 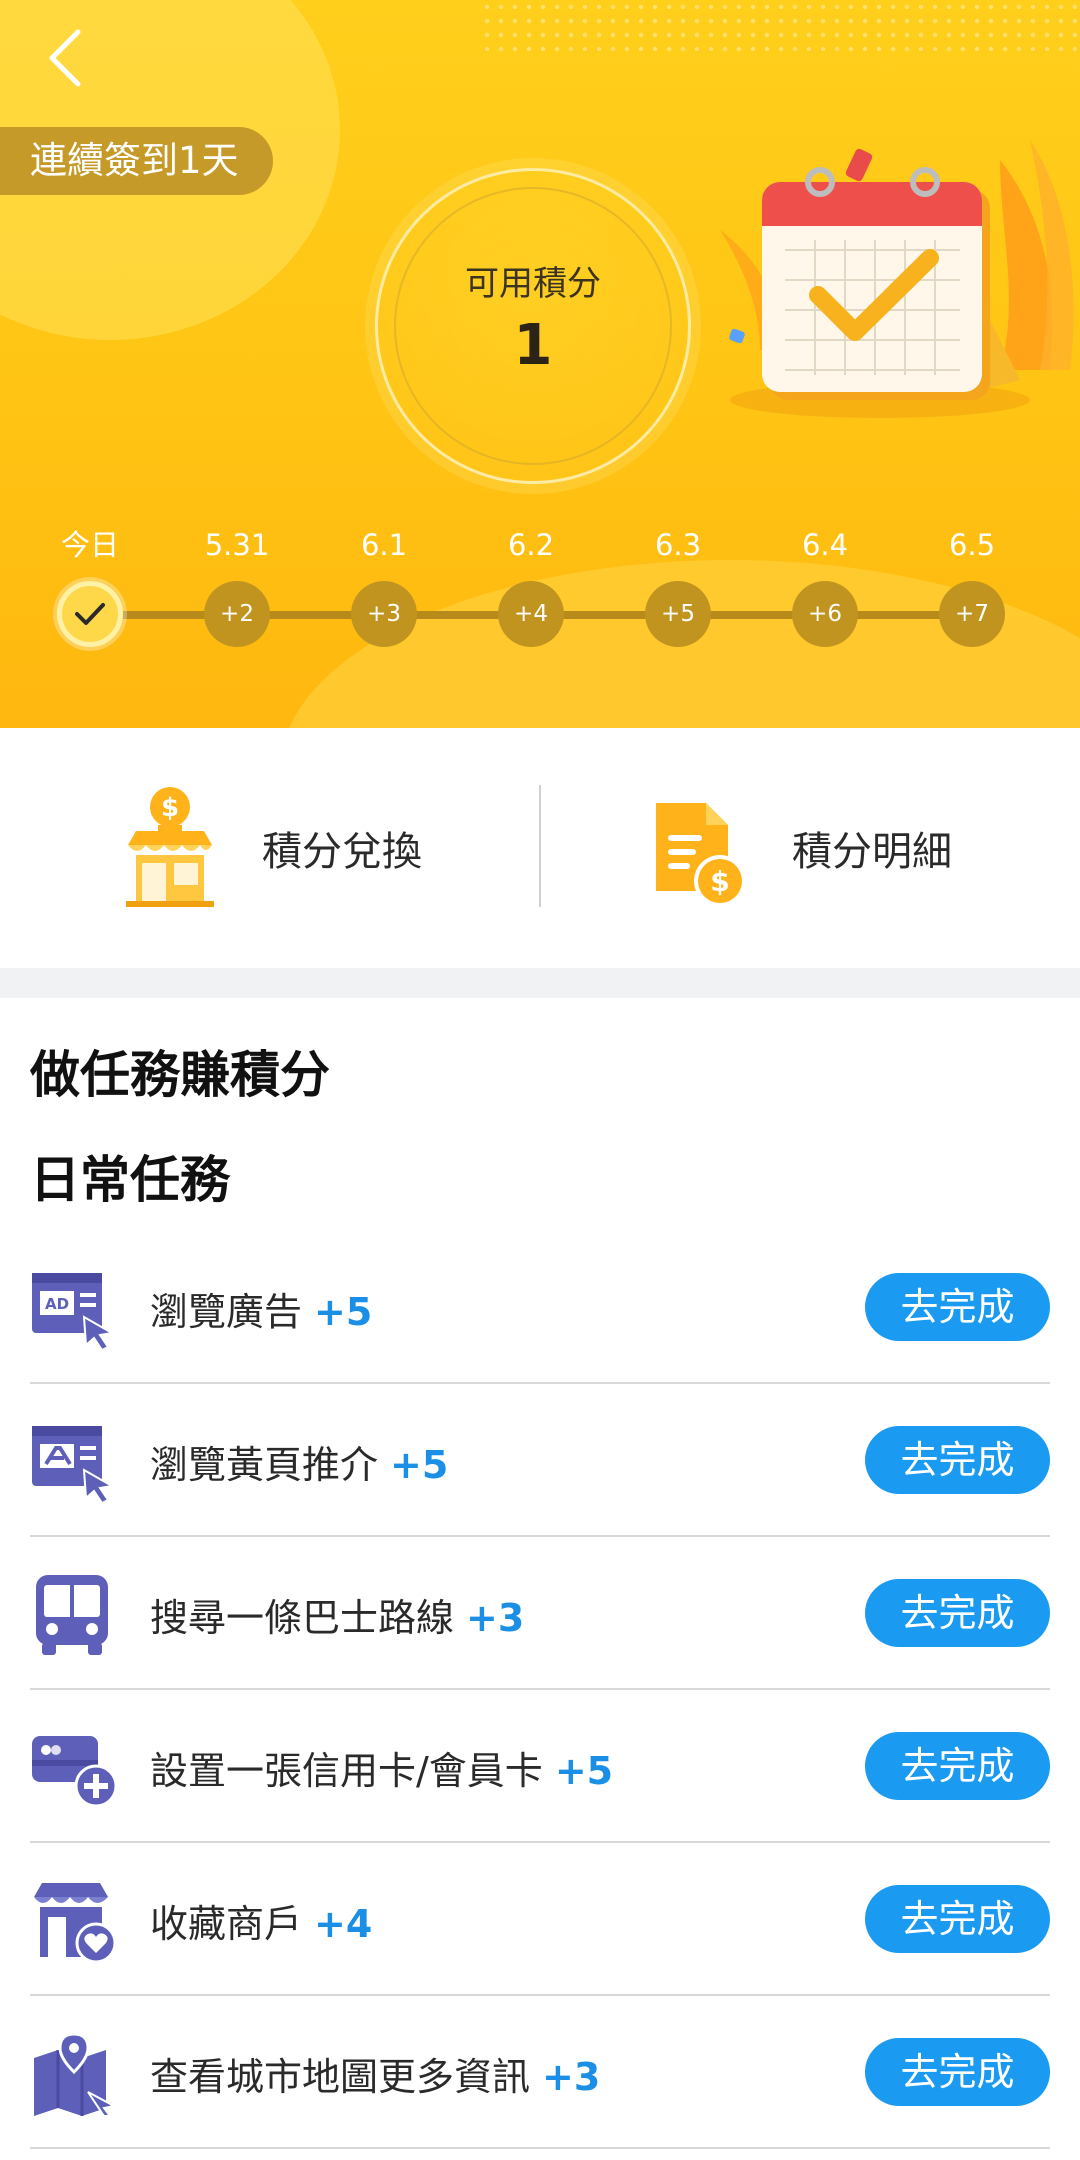 I want to click on divider, so click(x=540, y=846).